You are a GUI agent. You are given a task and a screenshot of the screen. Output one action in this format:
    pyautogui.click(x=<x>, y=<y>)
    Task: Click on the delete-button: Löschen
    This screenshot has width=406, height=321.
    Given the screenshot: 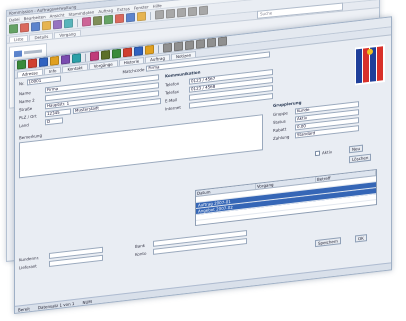 What is the action you would take?
    pyautogui.click(x=360, y=158)
    